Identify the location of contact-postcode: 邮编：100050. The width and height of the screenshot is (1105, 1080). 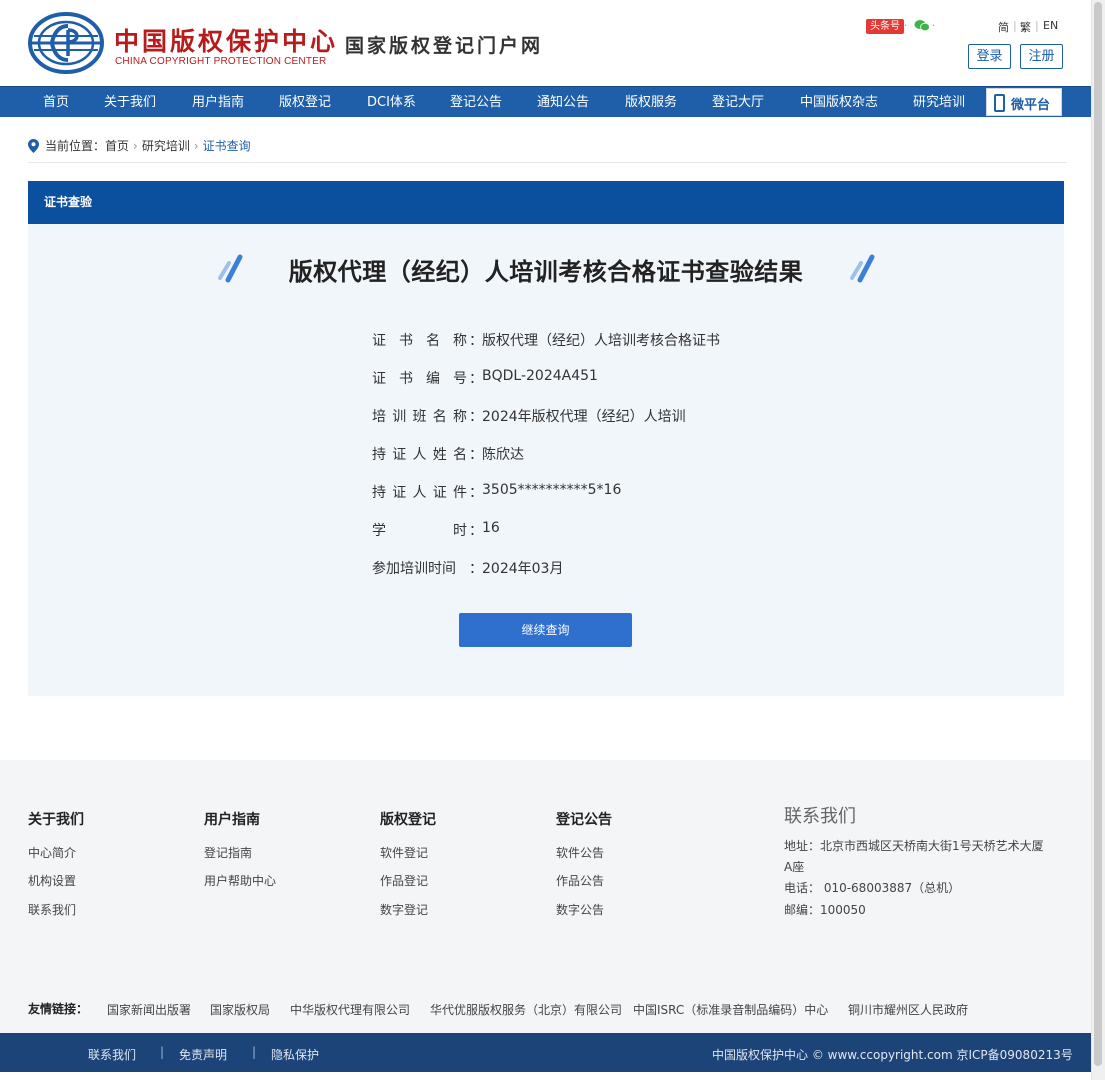
(825, 910).